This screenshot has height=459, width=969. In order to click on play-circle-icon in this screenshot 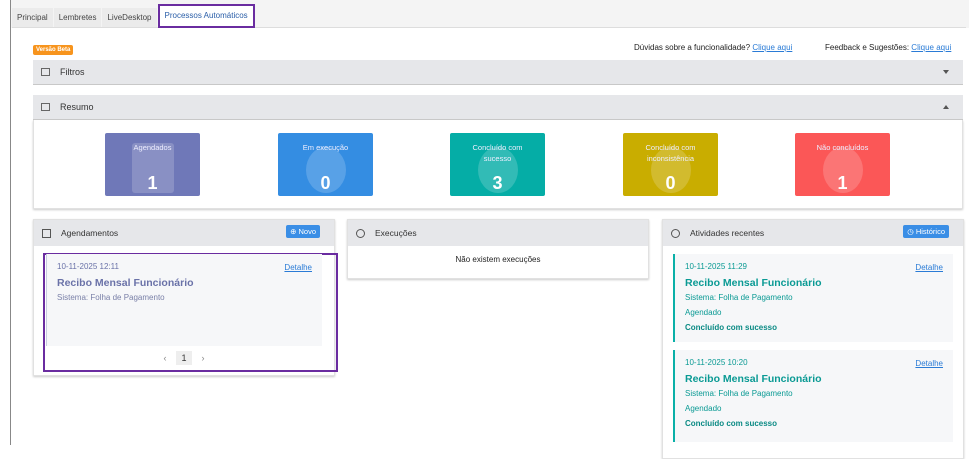, I will do `click(360, 233)`.